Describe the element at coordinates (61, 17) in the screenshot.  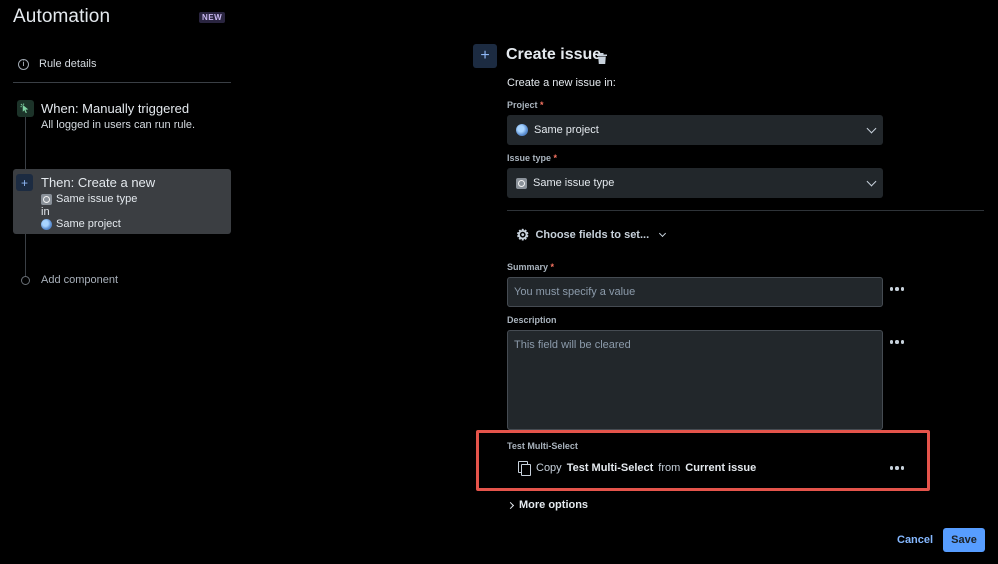
I see `app-title: Automation` at that location.